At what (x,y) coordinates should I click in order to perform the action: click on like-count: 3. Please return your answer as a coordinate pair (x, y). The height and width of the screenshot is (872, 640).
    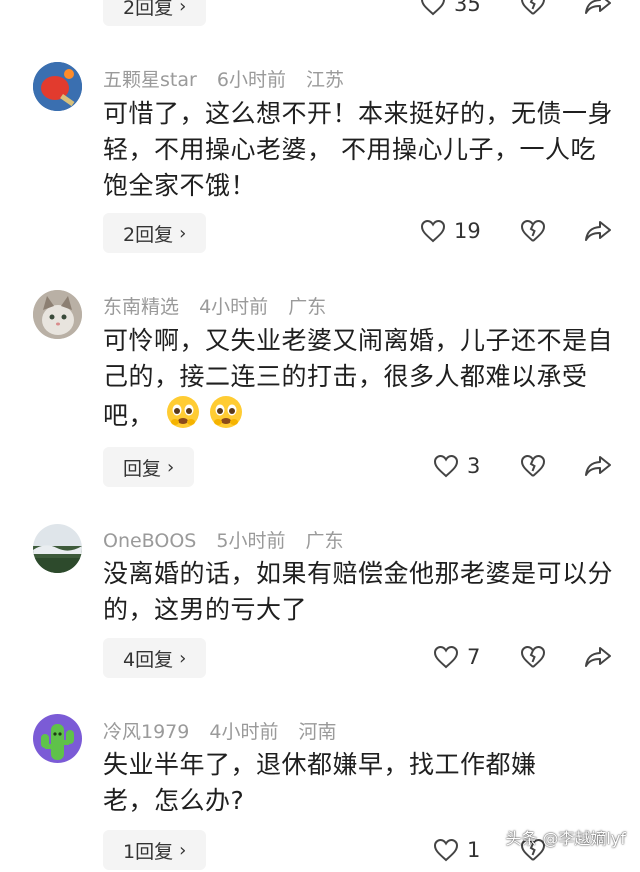
    Looking at the image, I should click on (474, 466).